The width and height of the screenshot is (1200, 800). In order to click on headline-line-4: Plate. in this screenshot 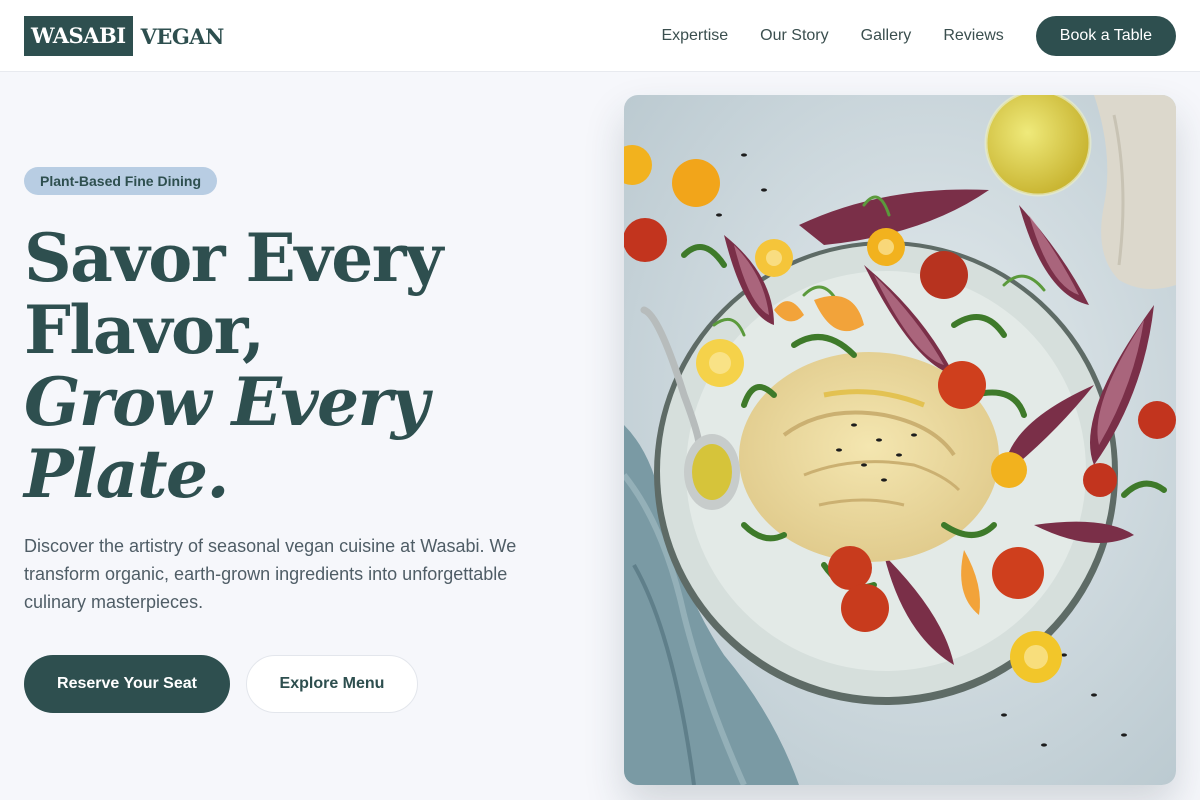, I will do `click(126, 474)`.